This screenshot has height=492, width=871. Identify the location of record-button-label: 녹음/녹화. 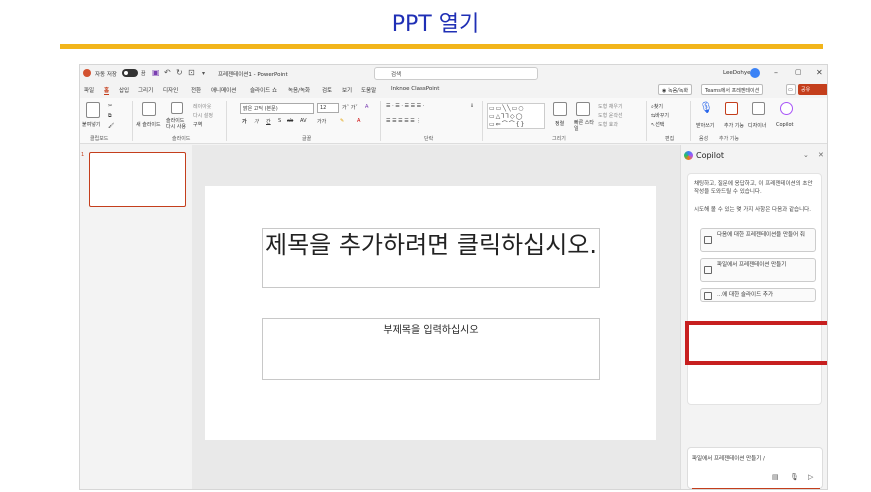
(678, 91).